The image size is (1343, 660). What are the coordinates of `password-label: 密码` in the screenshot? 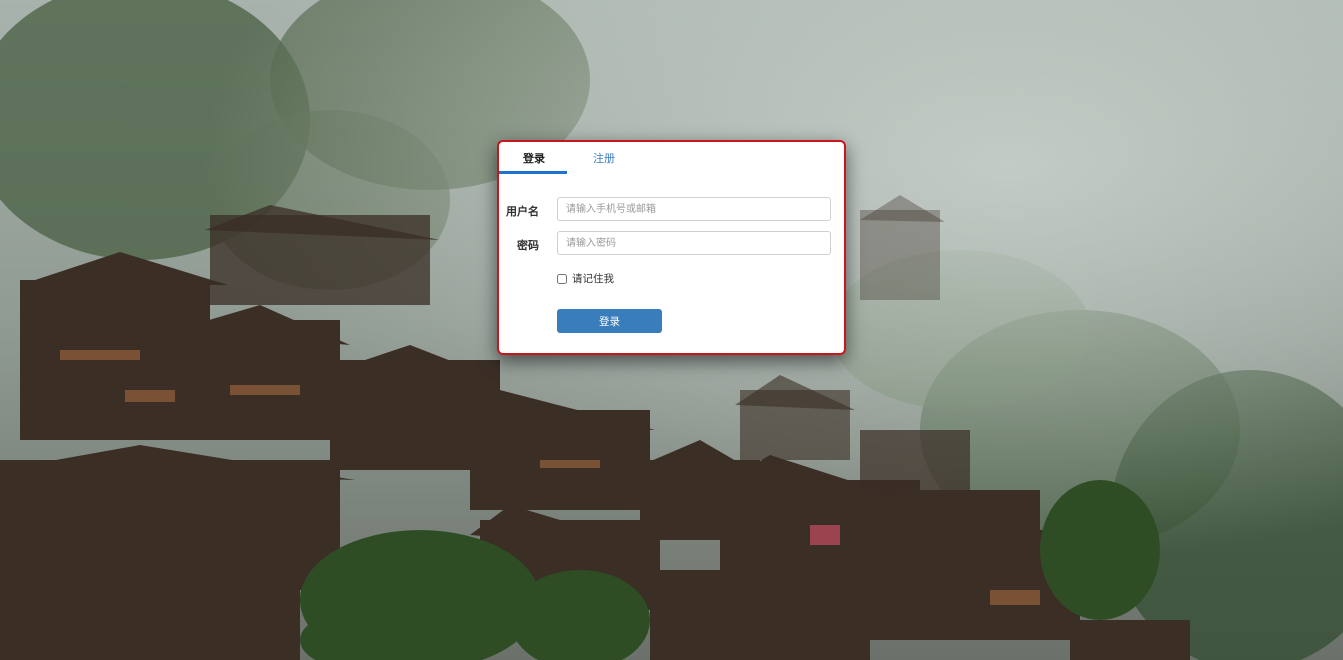 It's located at (528, 245).